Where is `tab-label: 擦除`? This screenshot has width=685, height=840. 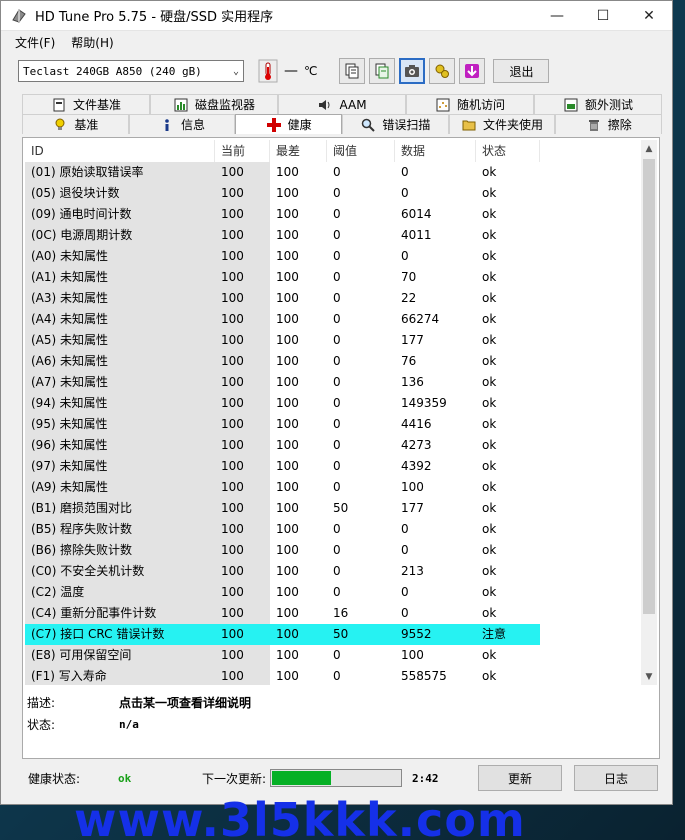 tab-label: 擦除 is located at coordinates (619, 125).